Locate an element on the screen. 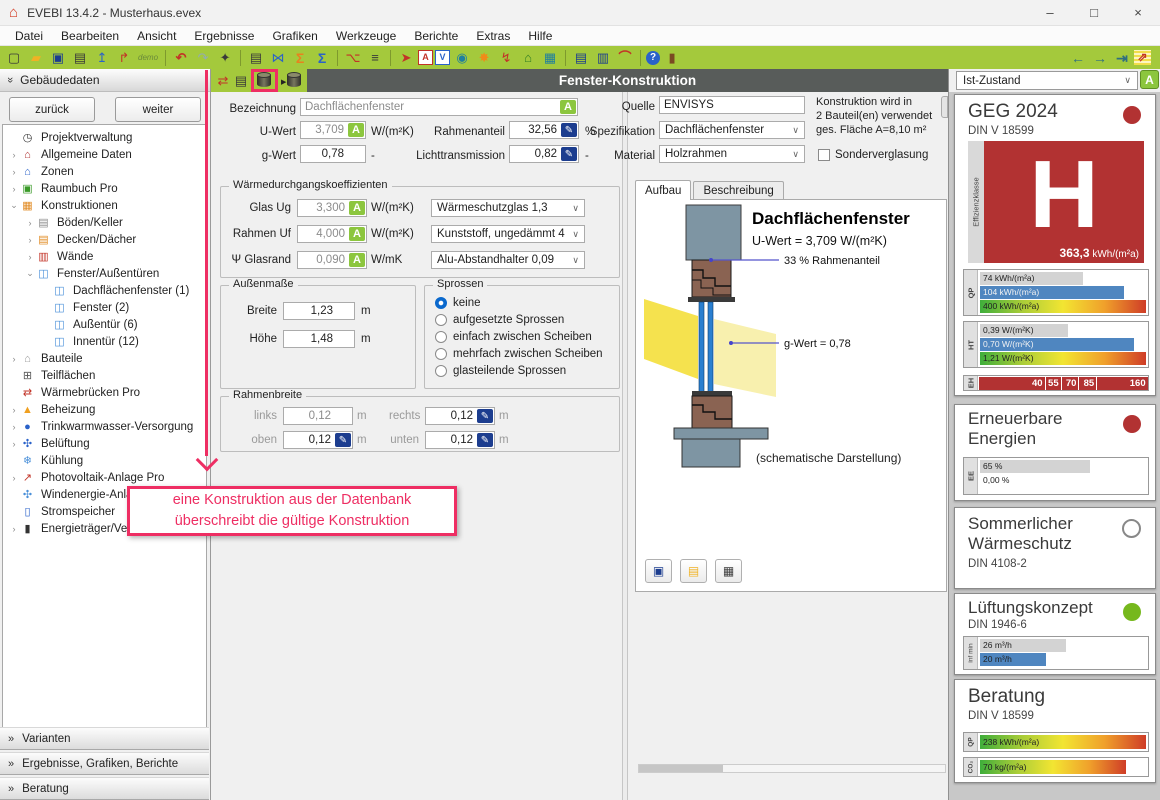 This screenshot has height=800, width=1160. sprossen-option: mehrfach zwischen Scheiben is located at coordinates (522, 353).